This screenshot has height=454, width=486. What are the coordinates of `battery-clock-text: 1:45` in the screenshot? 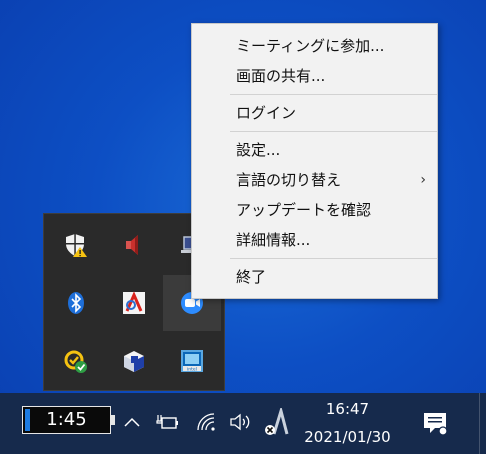 It's located at (66, 419).